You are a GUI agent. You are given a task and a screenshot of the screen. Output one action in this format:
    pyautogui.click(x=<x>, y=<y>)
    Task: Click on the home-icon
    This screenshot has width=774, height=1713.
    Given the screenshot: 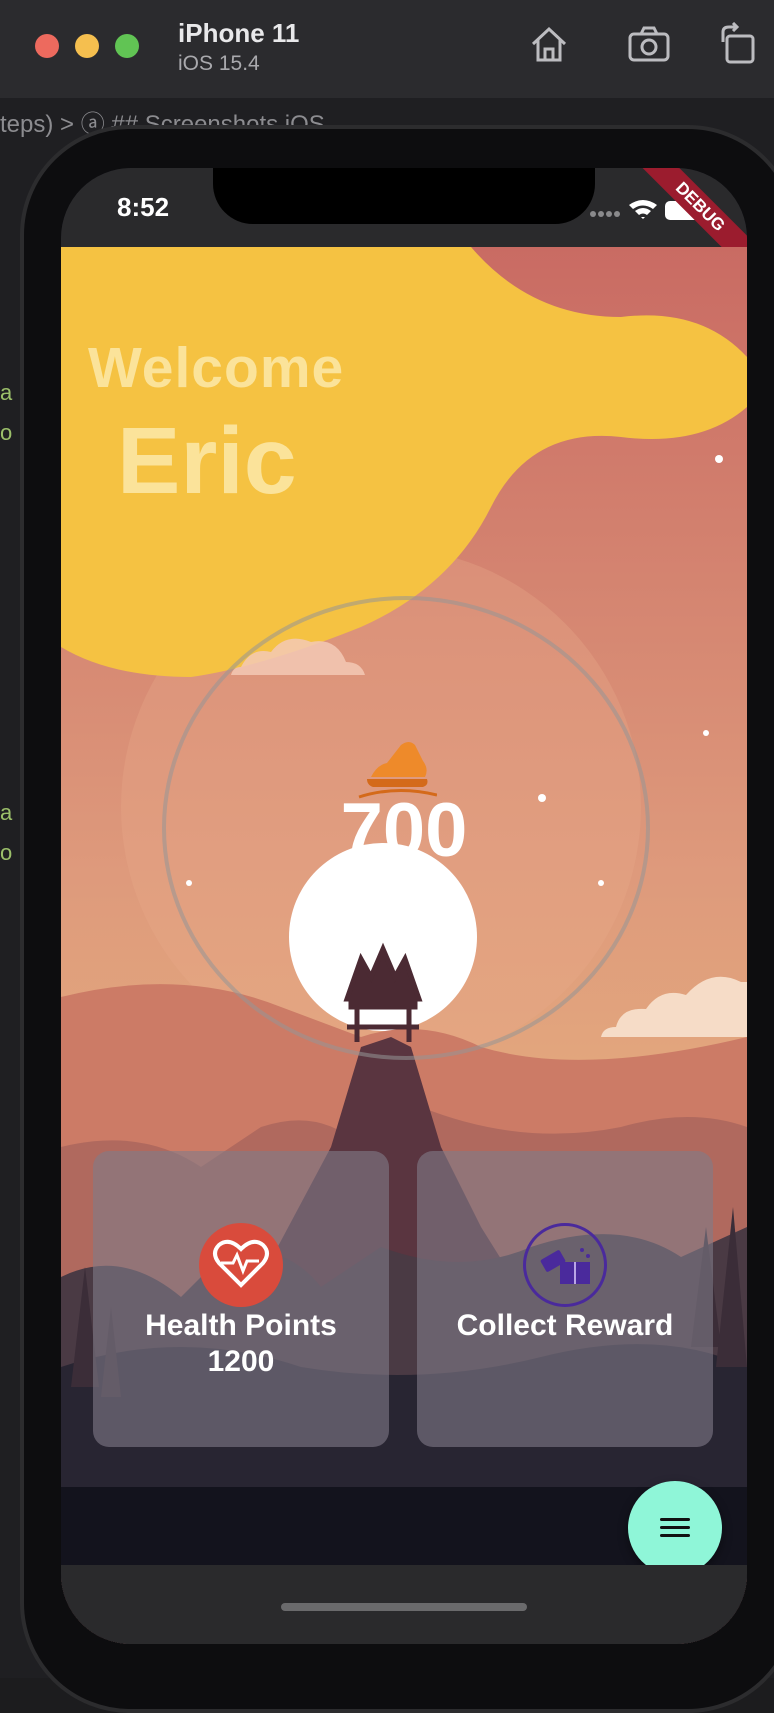 What is the action you would take?
    pyautogui.click(x=549, y=44)
    